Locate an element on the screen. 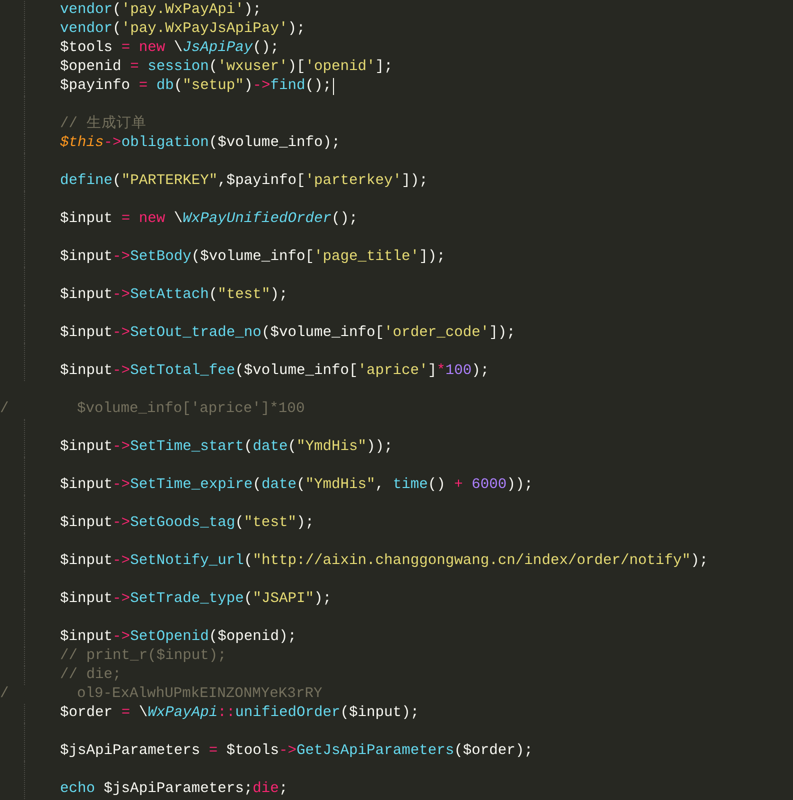  code-line: vendor('pay.WxPayJsApiPay'); is located at coordinates (183, 29).